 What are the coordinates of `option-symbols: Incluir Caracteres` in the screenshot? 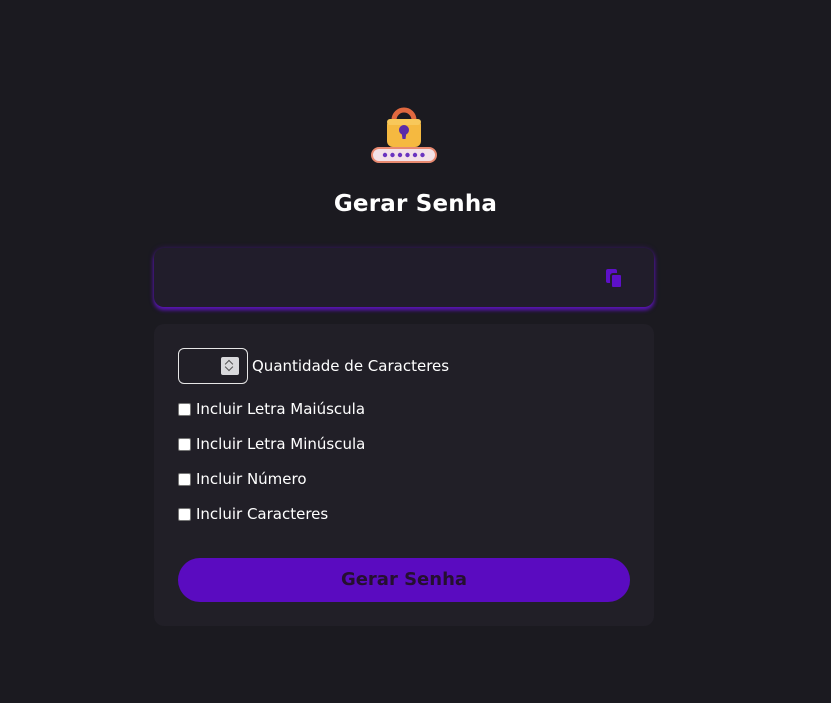 It's located at (253, 514).